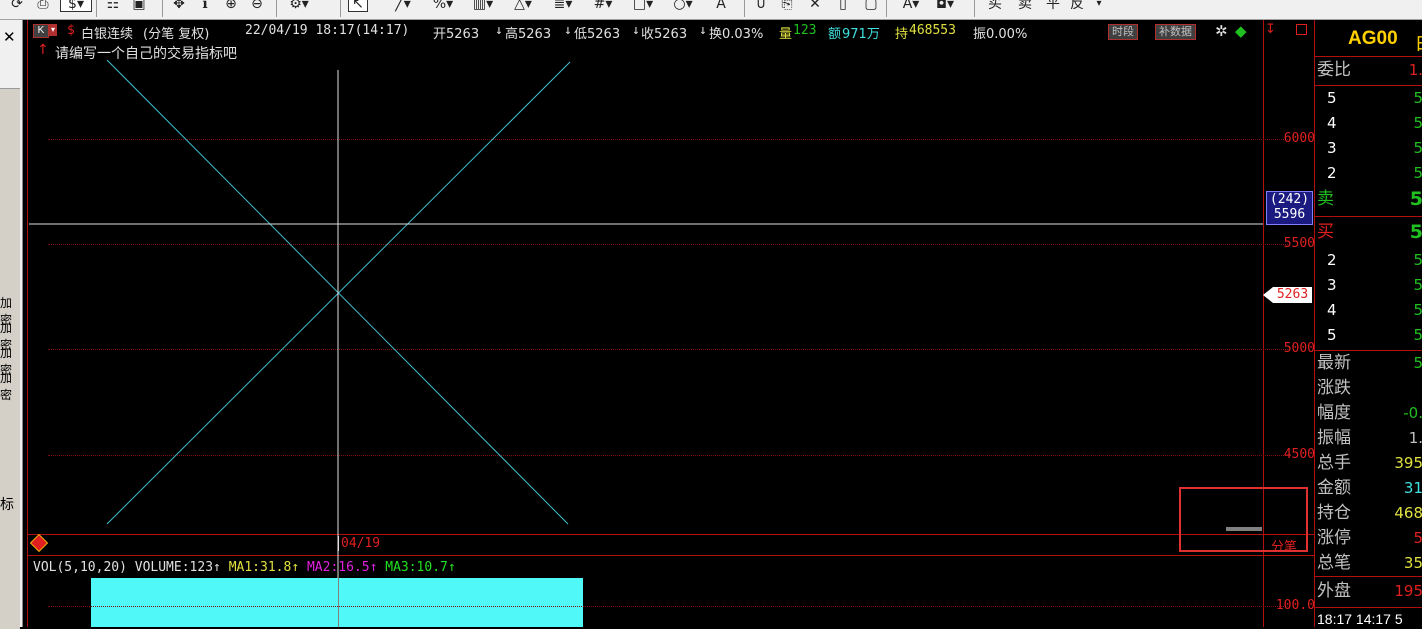 This screenshot has width=1422, height=629. I want to click on dollar-dropdown-icon: $▾, so click(76, 6).